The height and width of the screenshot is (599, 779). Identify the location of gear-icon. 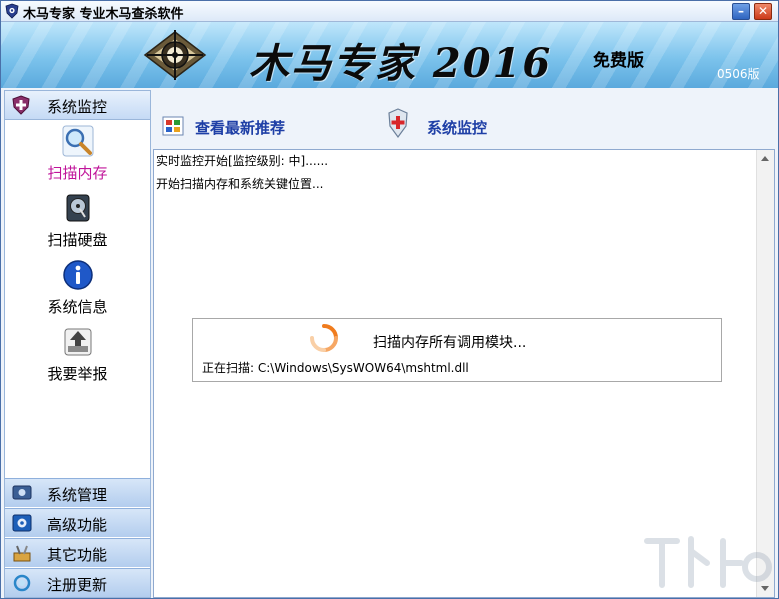
(22, 523).